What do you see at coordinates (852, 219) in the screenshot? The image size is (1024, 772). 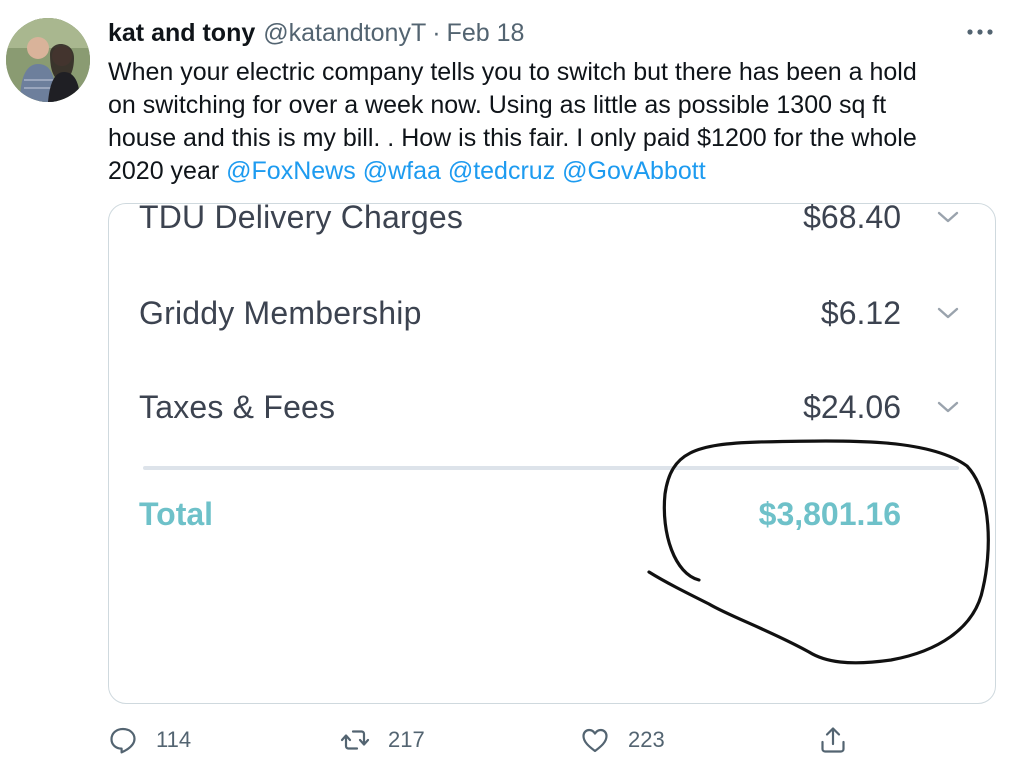 I see `bill-row-amount: $68.40` at bounding box center [852, 219].